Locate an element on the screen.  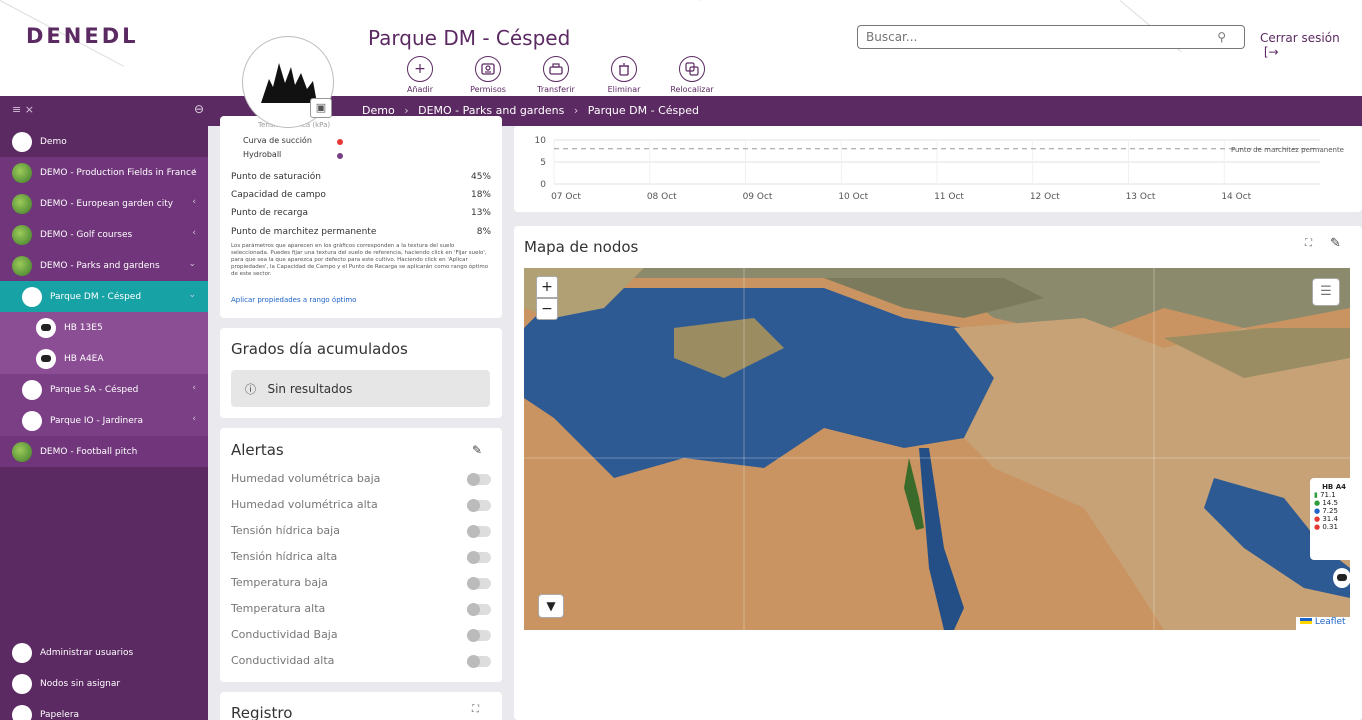
param-label: Punto de saturación is located at coordinates (276, 177).